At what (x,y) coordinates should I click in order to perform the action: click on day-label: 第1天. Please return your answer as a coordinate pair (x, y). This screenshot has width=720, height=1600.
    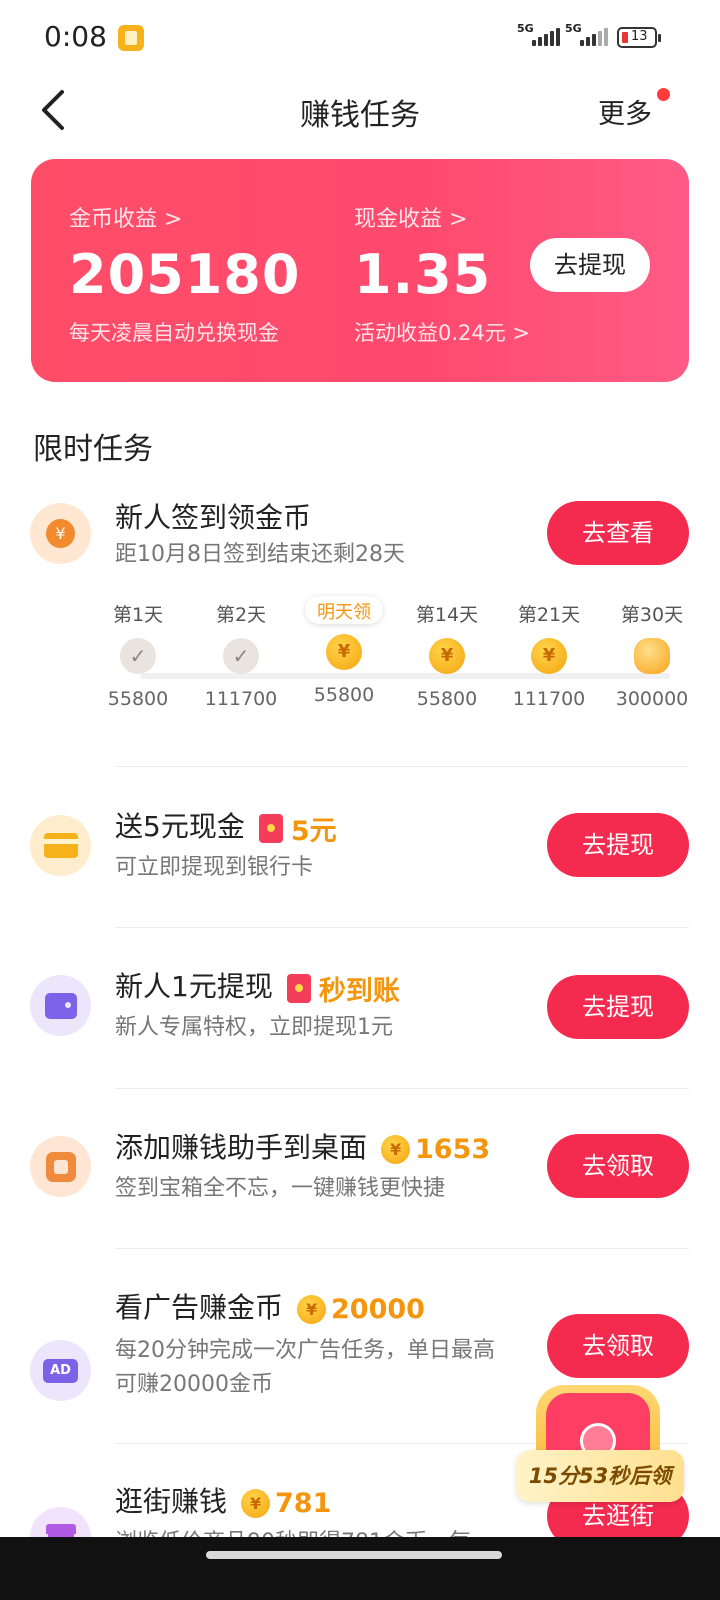
    Looking at the image, I should click on (138, 615).